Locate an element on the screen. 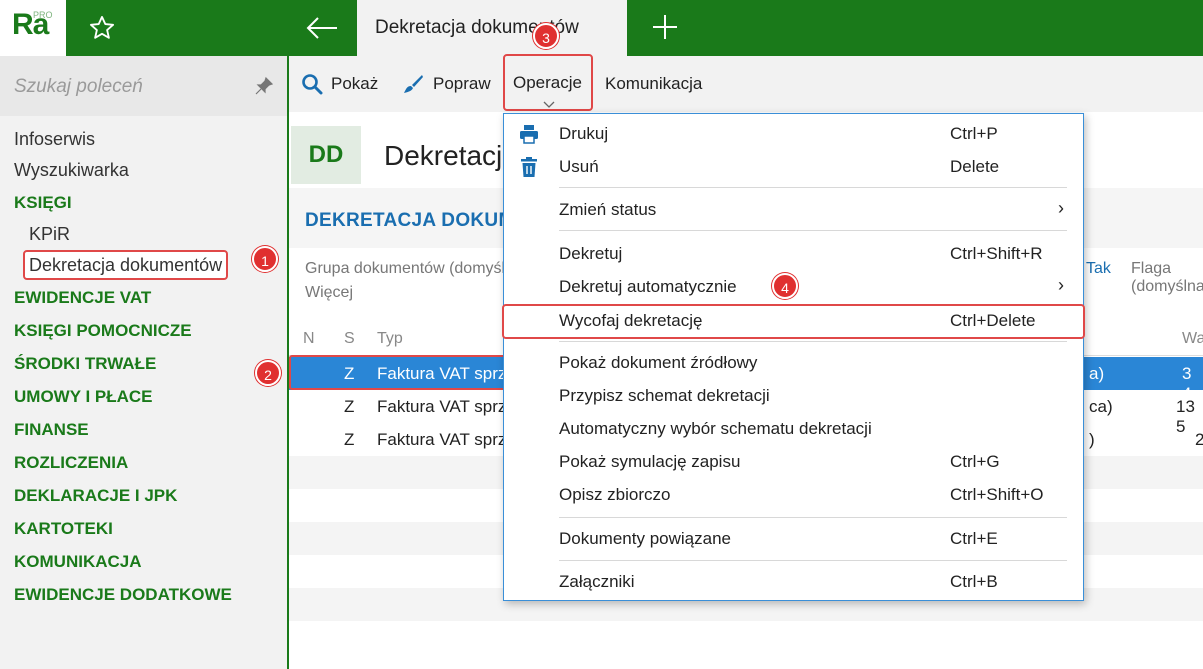  menu-item-shortcut: Ctrl+E is located at coordinates (974, 538).